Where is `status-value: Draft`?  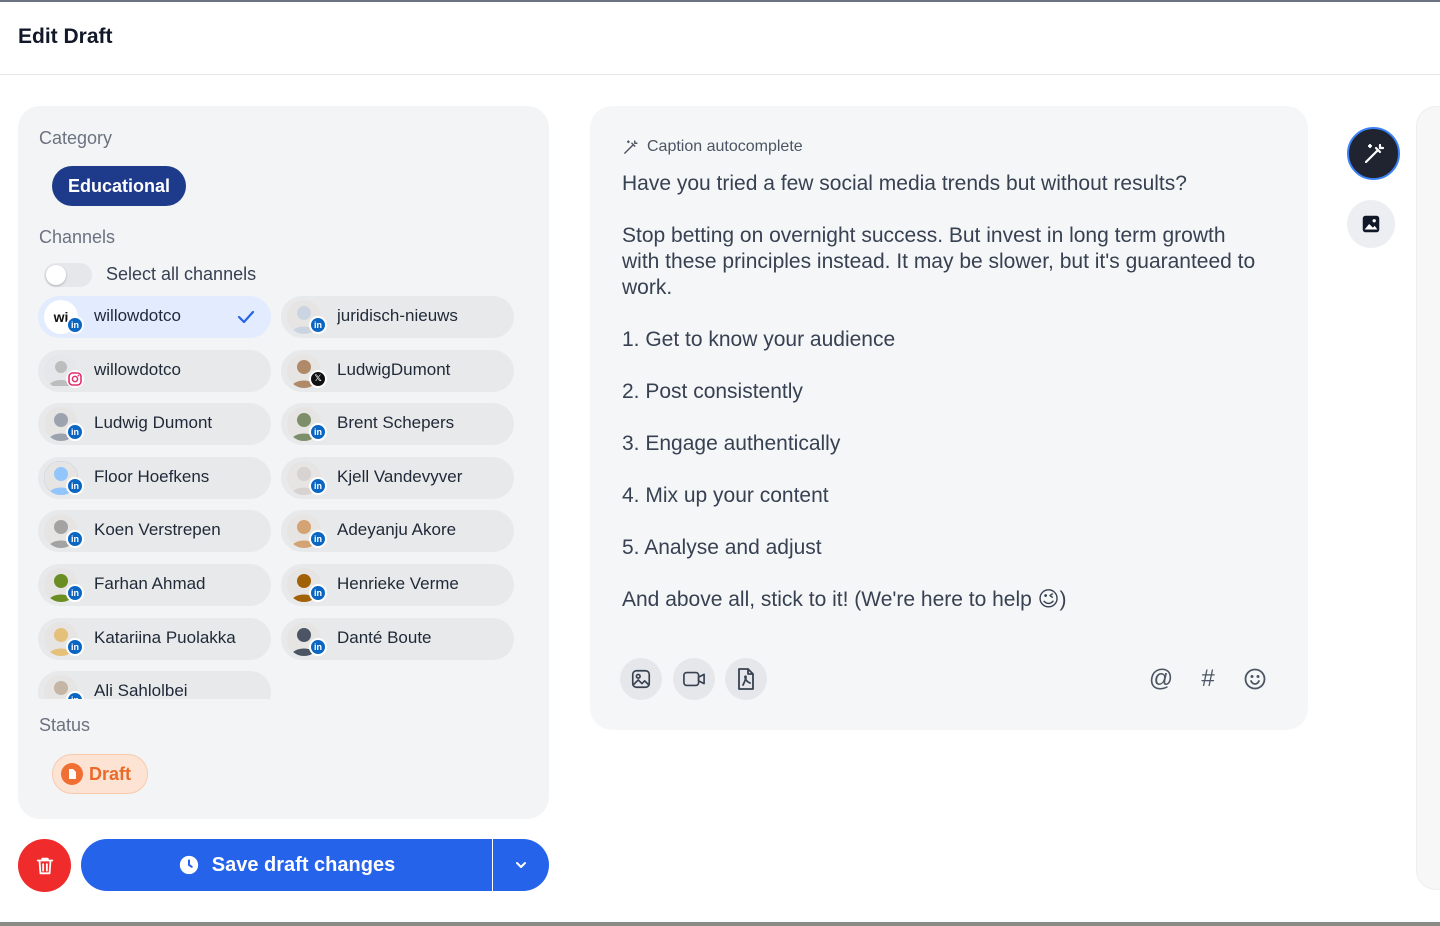 status-value: Draft is located at coordinates (110, 773).